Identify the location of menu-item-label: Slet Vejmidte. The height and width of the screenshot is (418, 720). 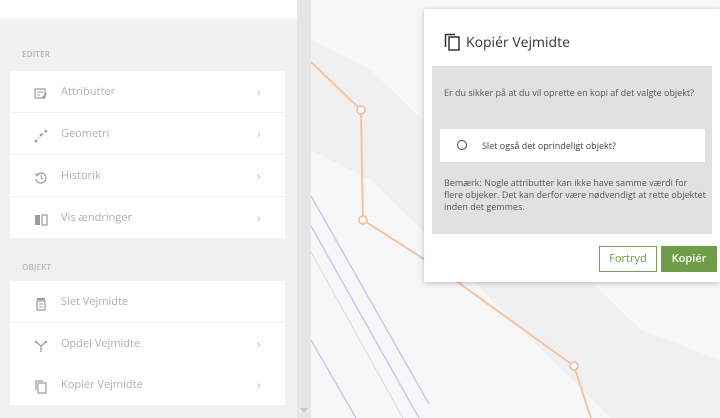
(95, 301).